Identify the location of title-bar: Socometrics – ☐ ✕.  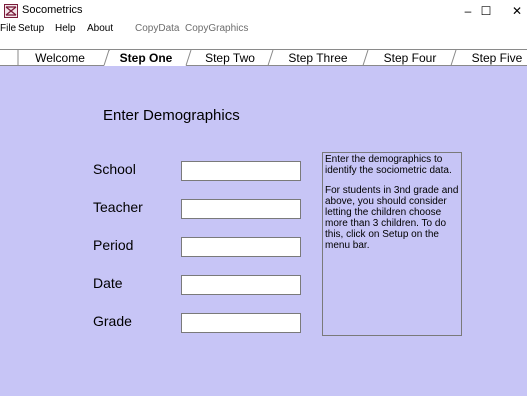
(263, 11).